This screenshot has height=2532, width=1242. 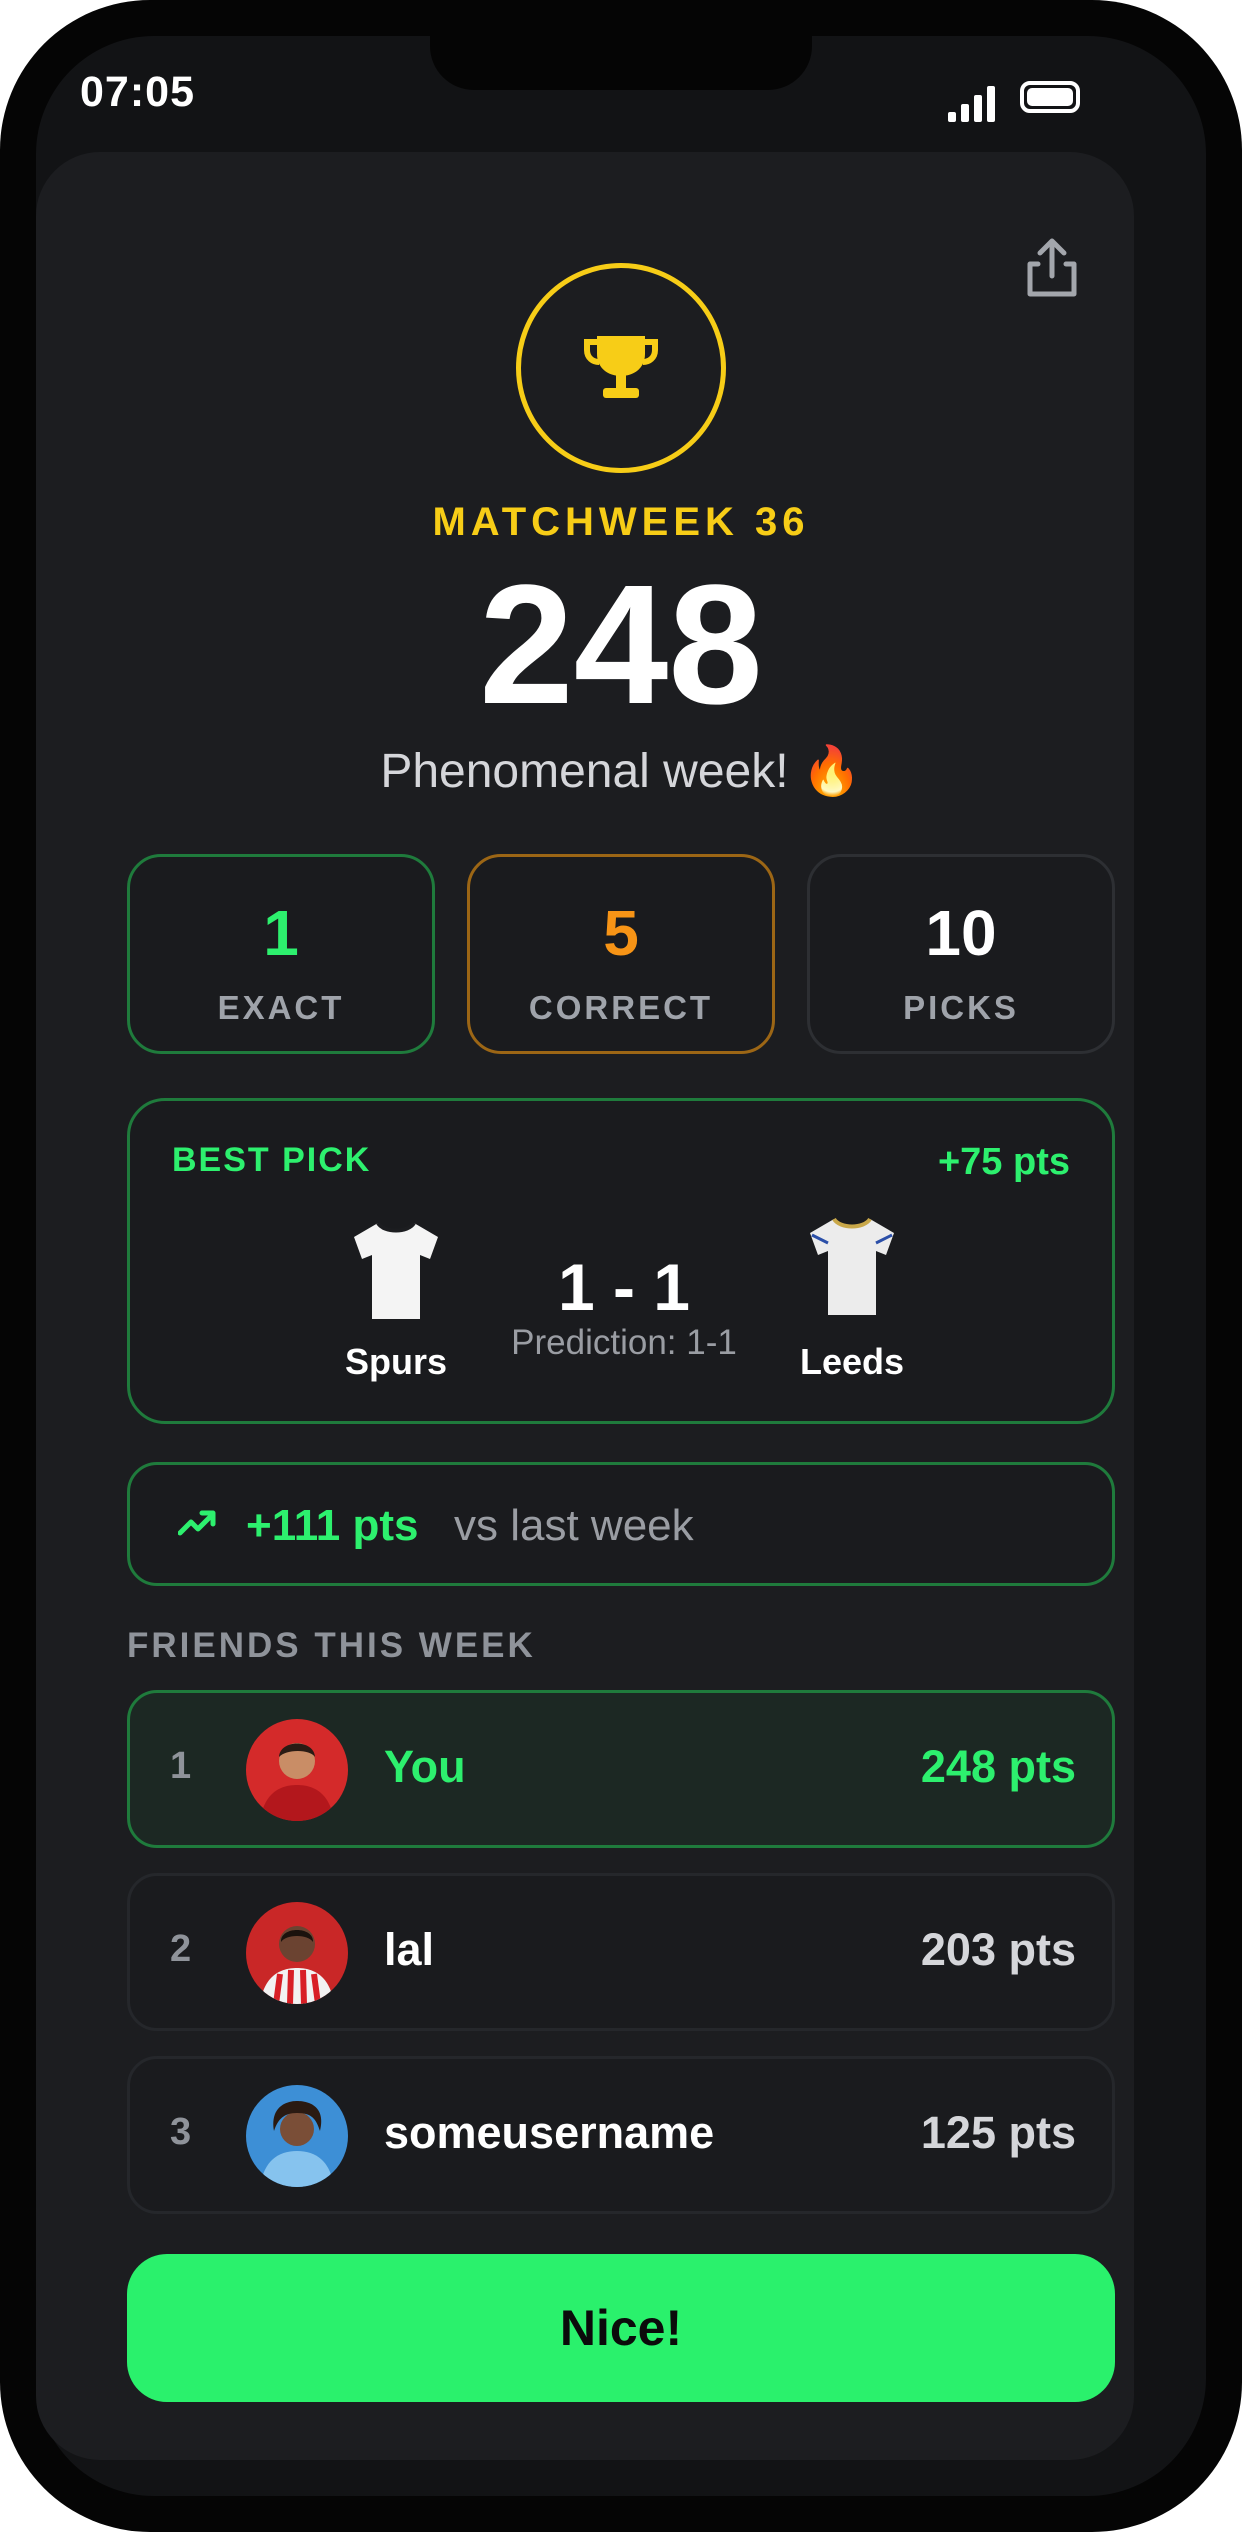 What do you see at coordinates (1050, 97) in the screenshot?
I see `battery-icon` at bounding box center [1050, 97].